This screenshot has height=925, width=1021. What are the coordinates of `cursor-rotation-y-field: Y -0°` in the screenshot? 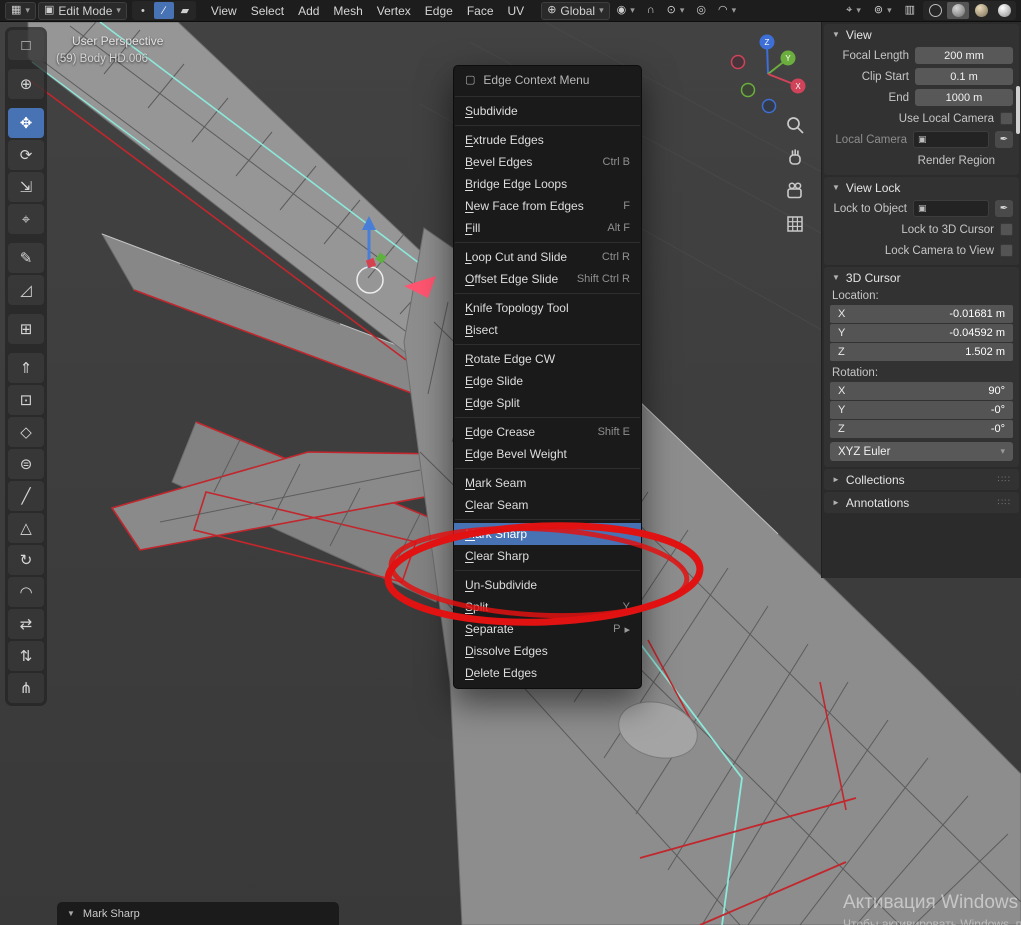 It's located at (921, 410).